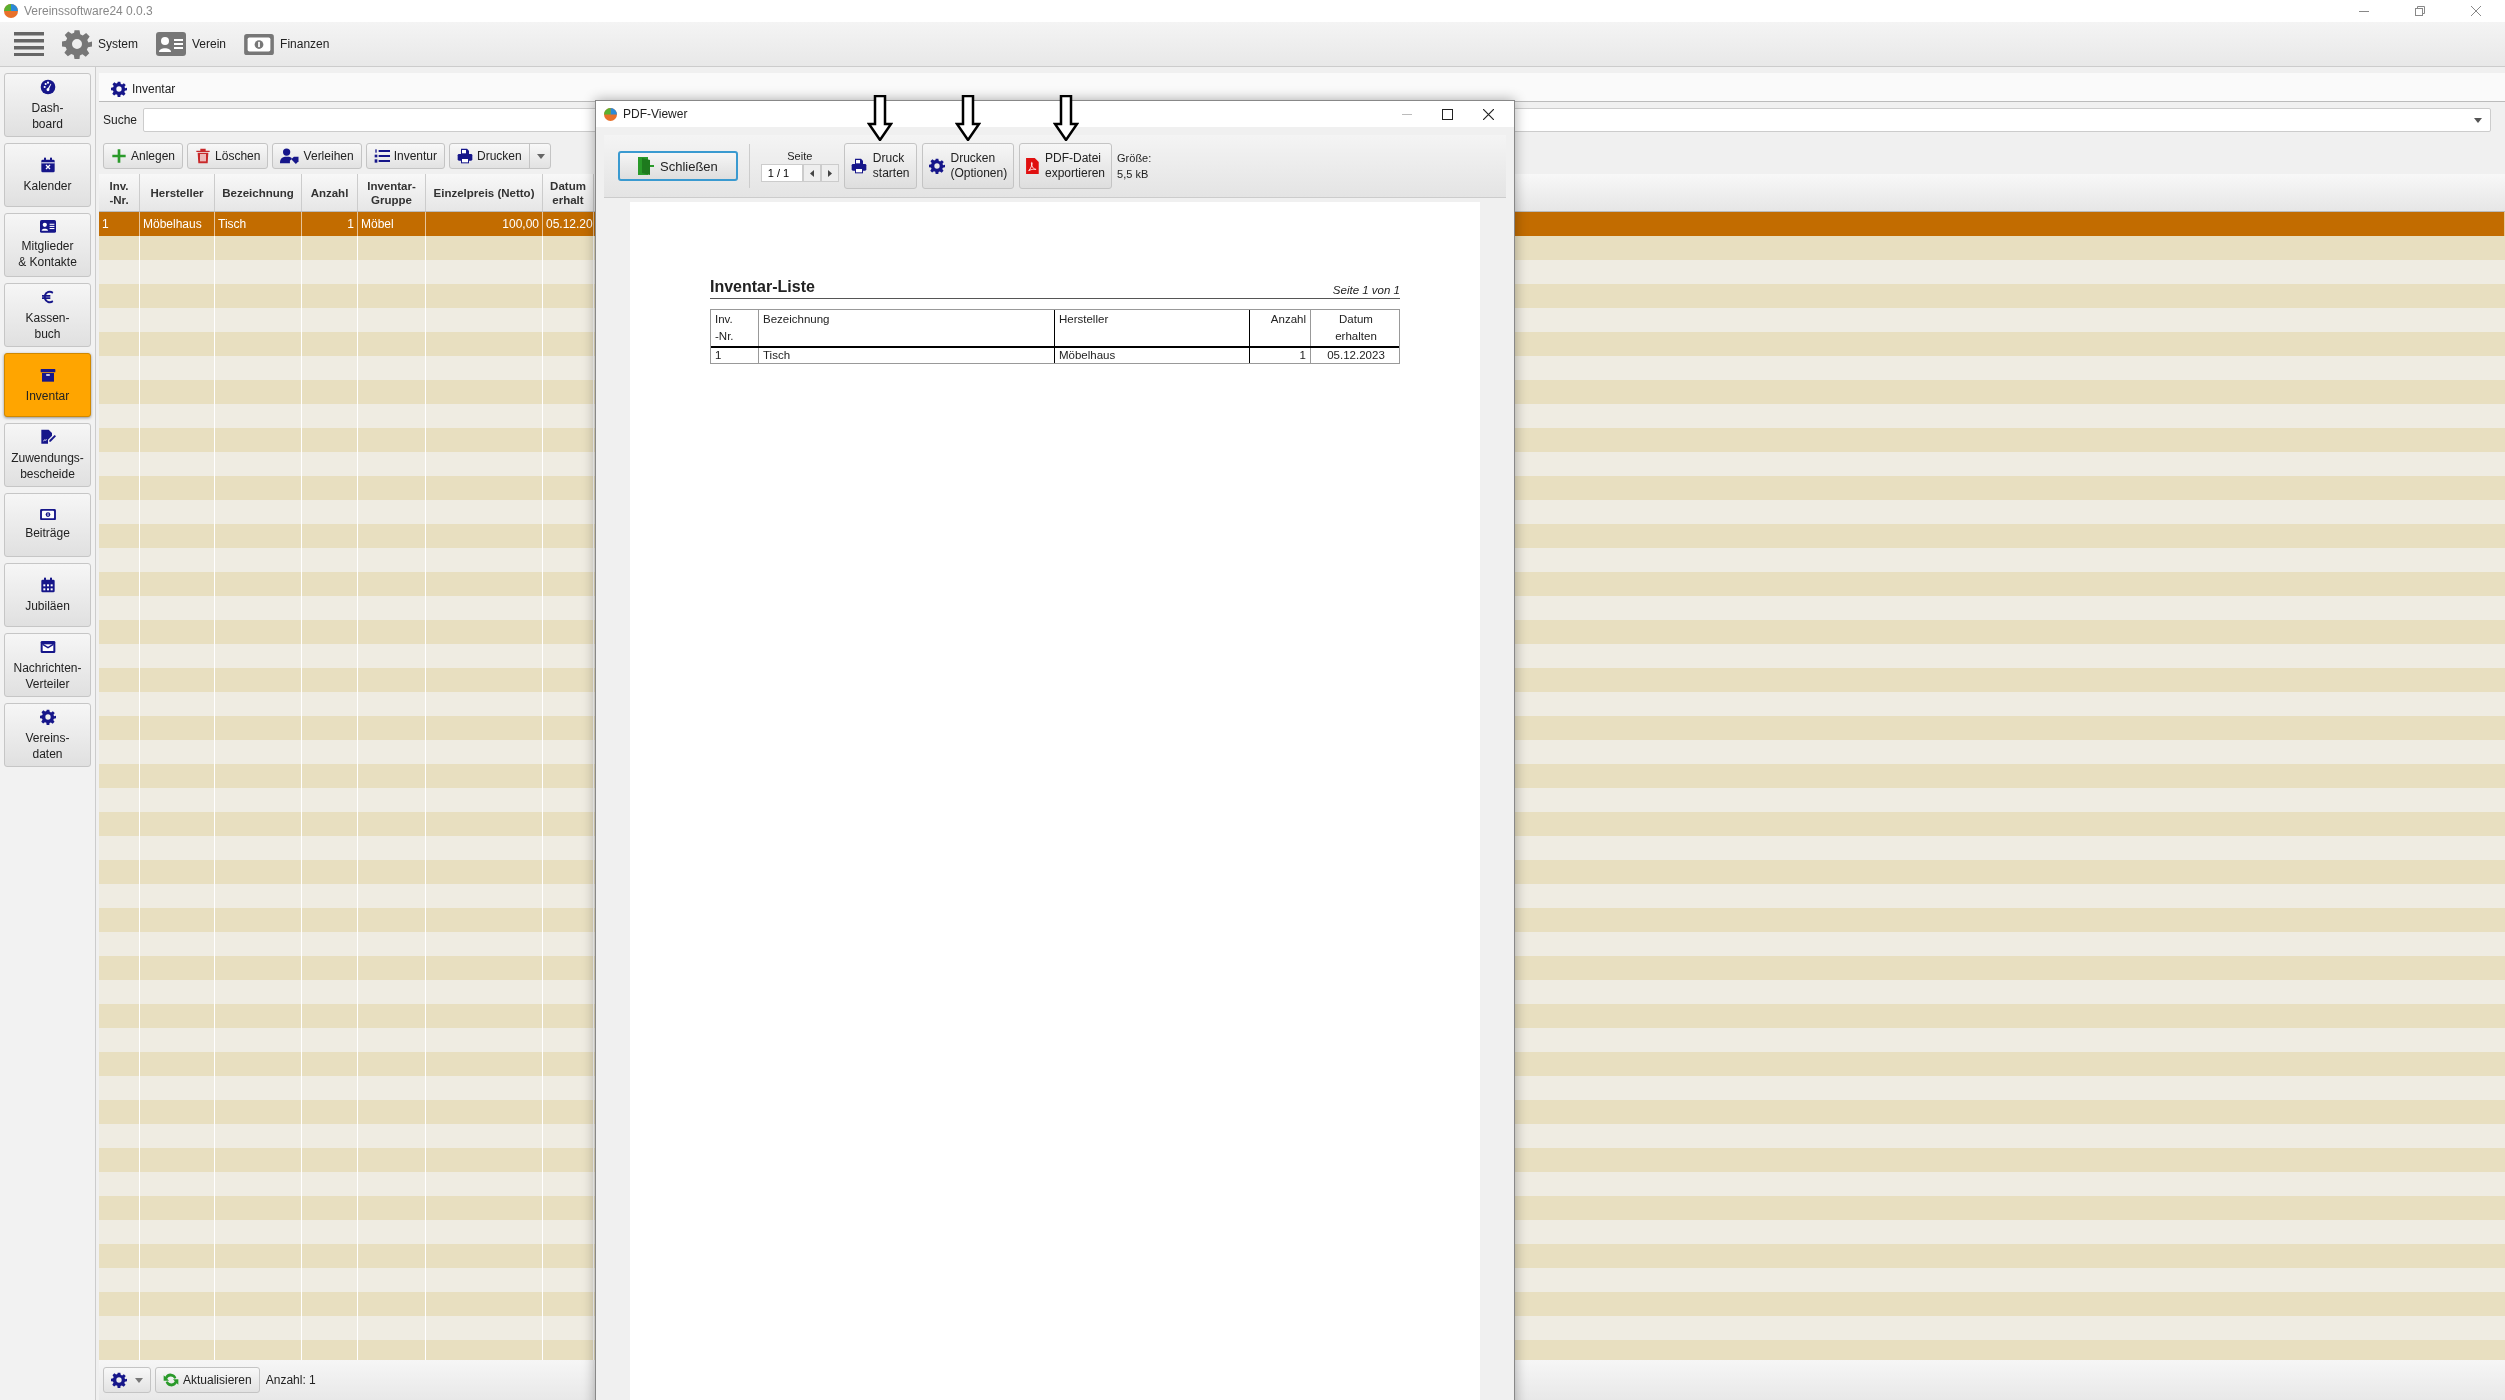  Describe the element at coordinates (762, 287) in the screenshot. I see `document-title: Inventar-Liste` at that location.